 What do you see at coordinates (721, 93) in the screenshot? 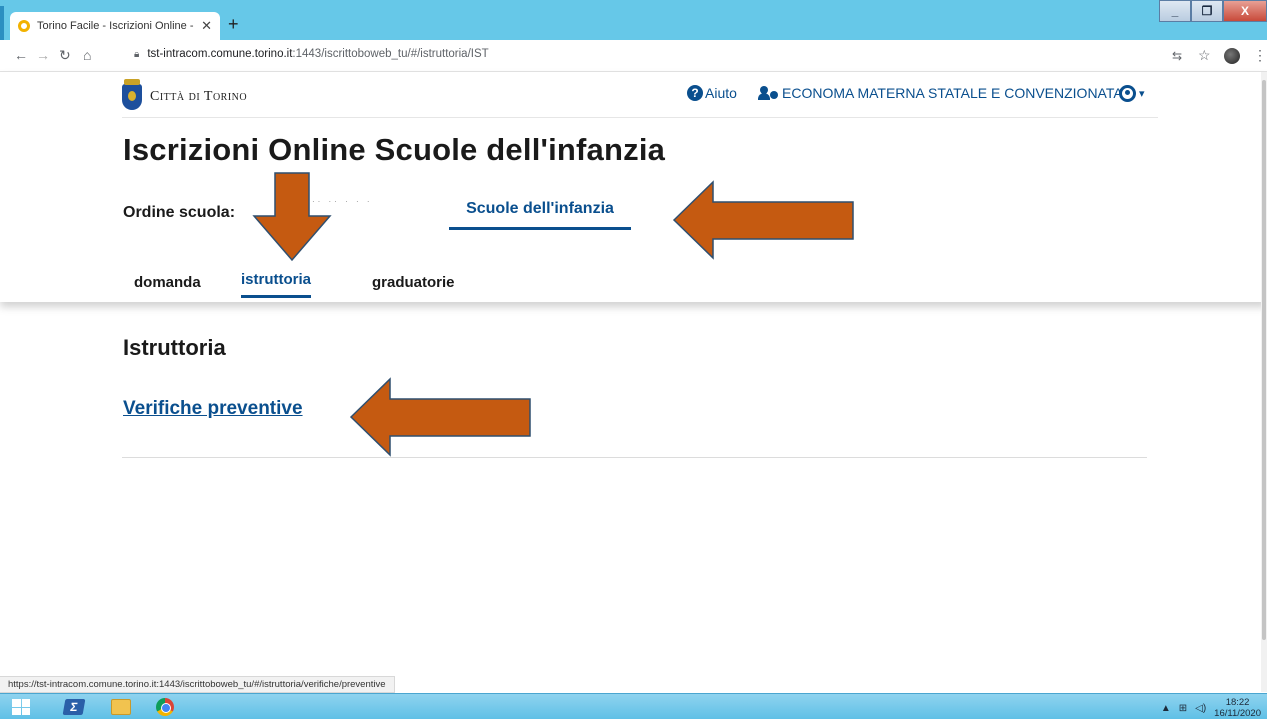
I see `help-label: Aiuto` at bounding box center [721, 93].